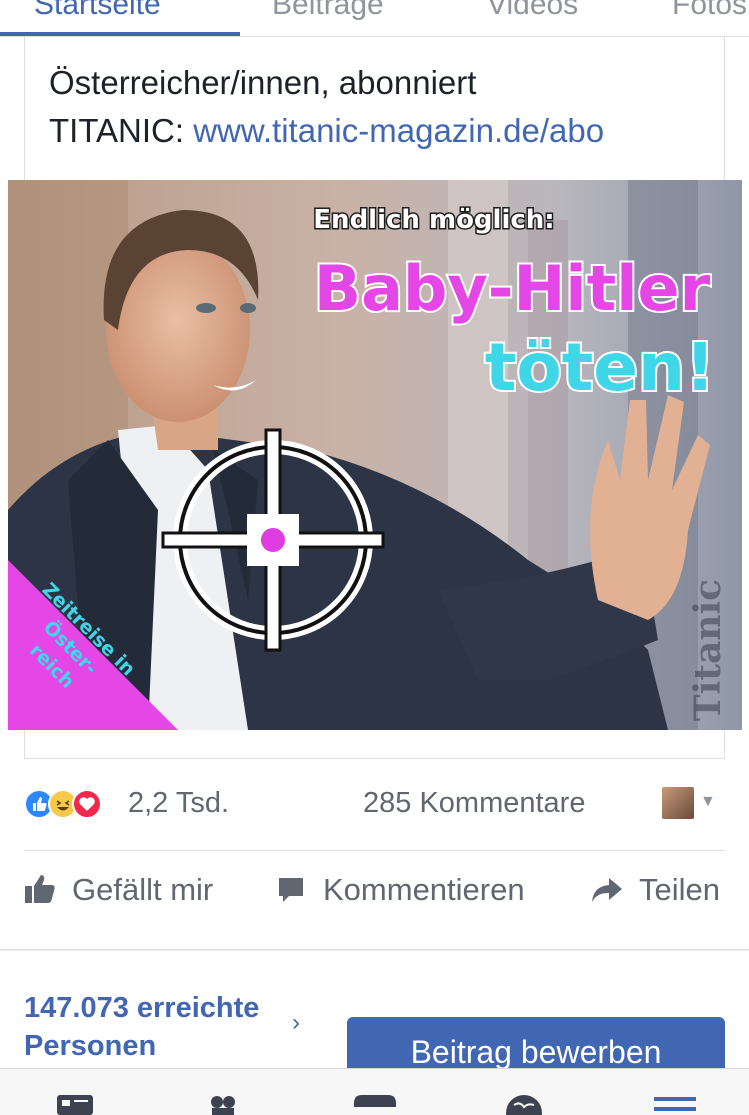 The image size is (749, 1115). I want to click on share-label: Teilen, so click(679, 889).